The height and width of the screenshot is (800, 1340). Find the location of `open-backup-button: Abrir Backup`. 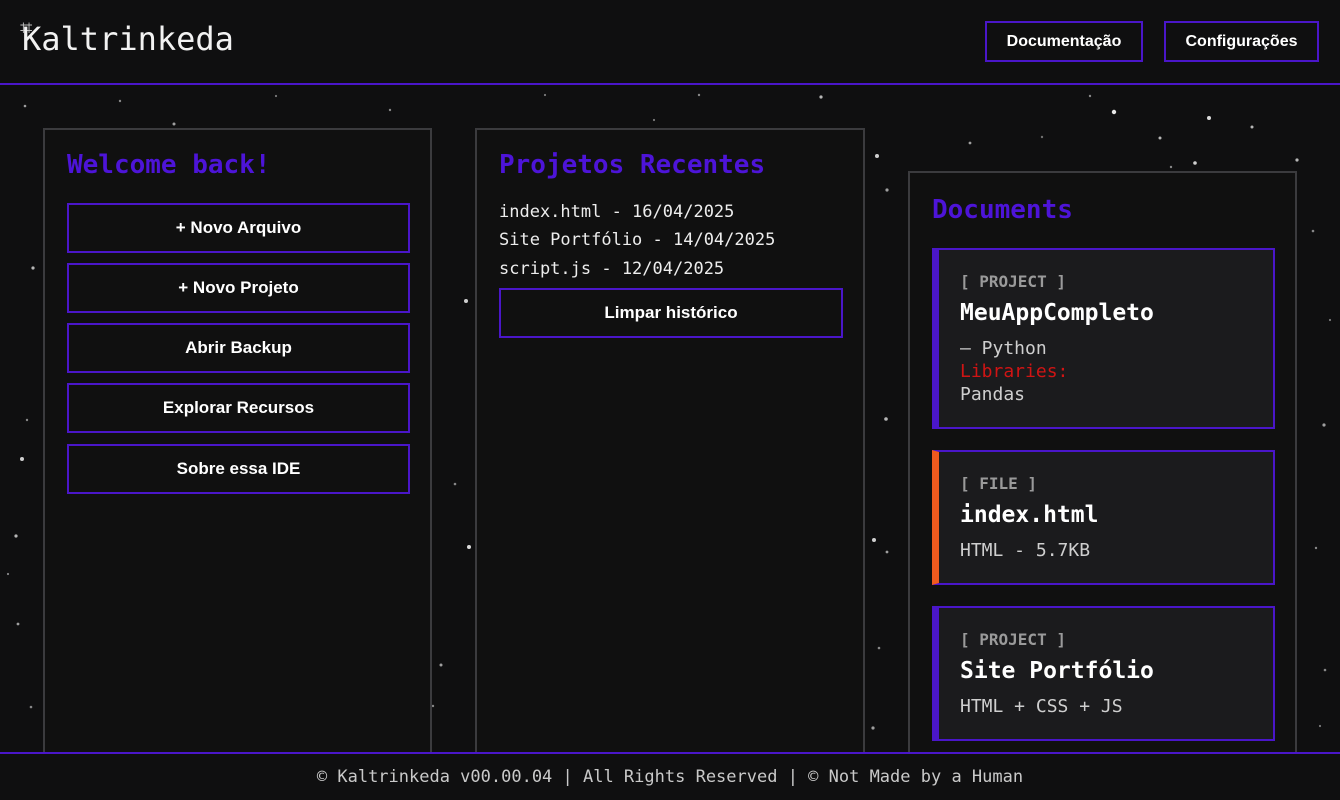

open-backup-button: Abrir Backup is located at coordinates (238, 348).